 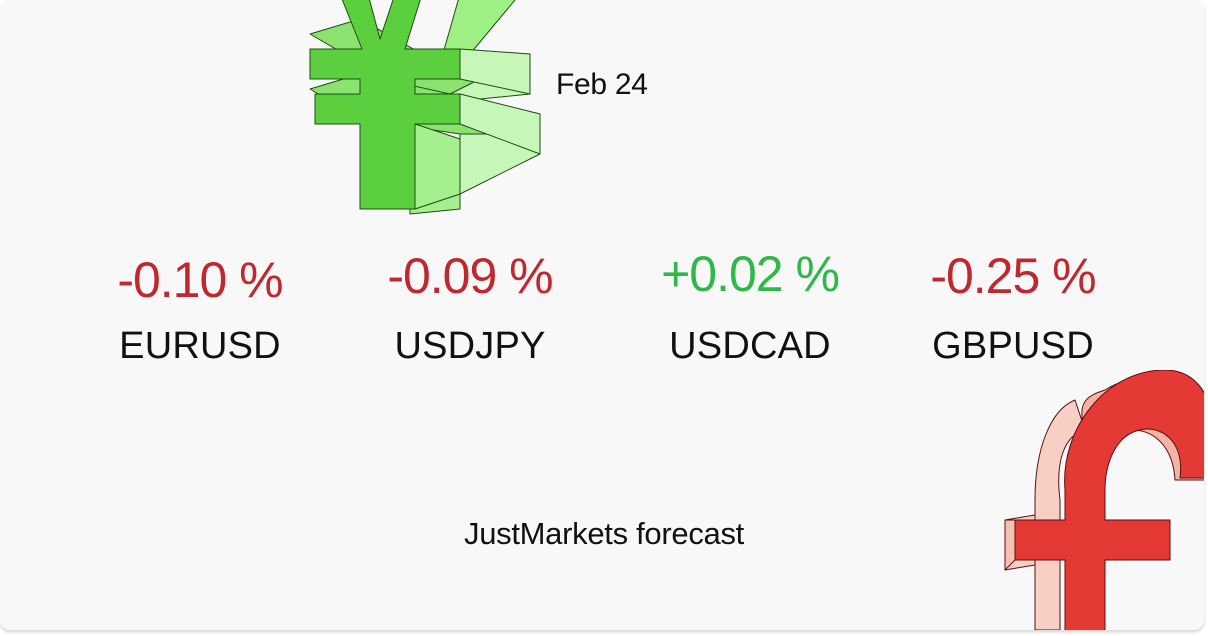 What do you see at coordinates (750, 274) in the screenshot?
I see `change-percent: +0.02 %` at bounding box center [750, 274].